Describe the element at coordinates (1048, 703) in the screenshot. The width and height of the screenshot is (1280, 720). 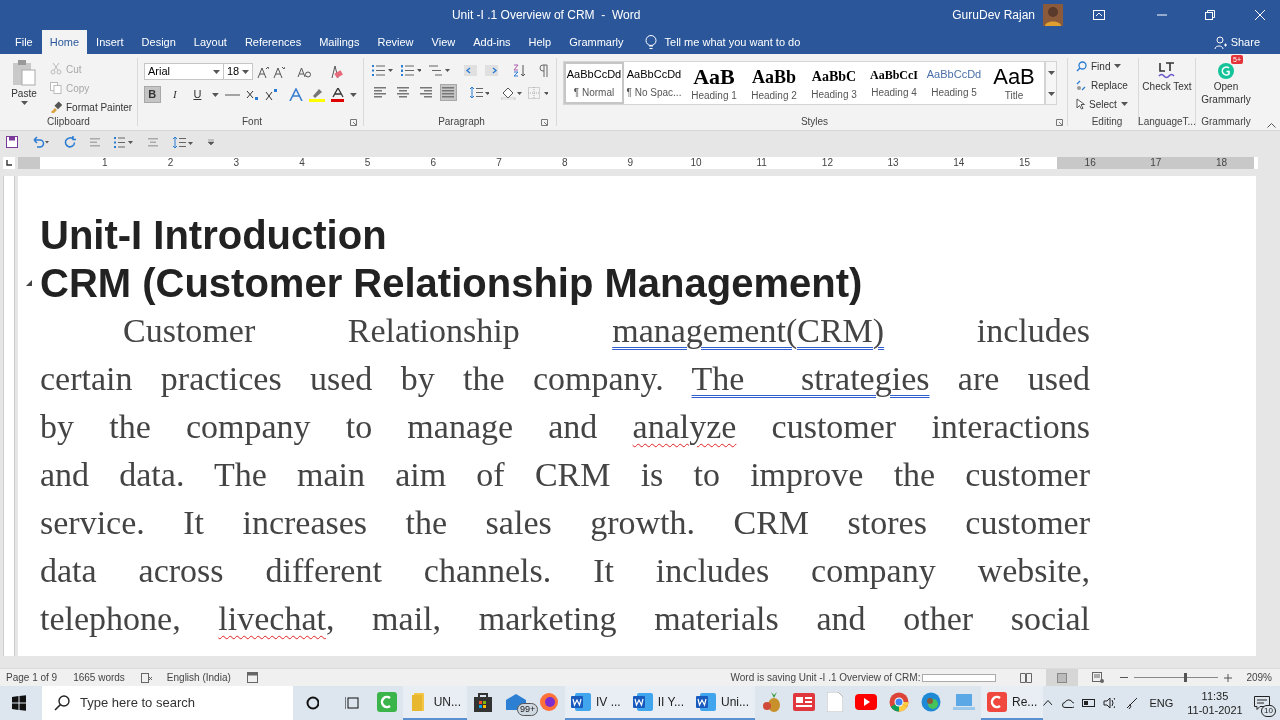
I see `caret-up-icon` at that location.